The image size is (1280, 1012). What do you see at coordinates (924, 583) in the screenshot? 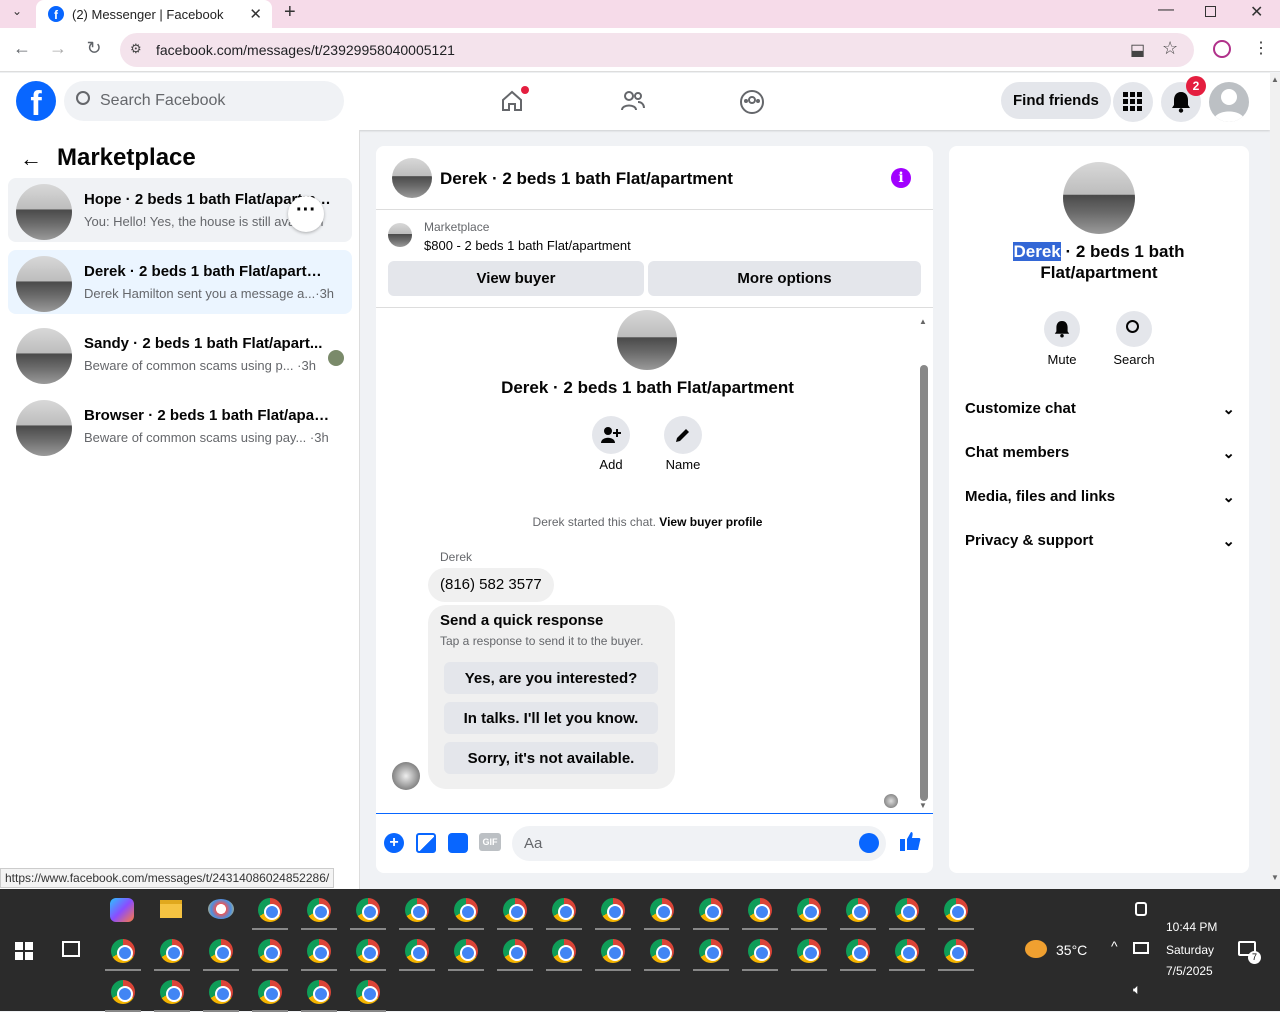
I see `scroll-thumb` at bounding box center [924, 583].